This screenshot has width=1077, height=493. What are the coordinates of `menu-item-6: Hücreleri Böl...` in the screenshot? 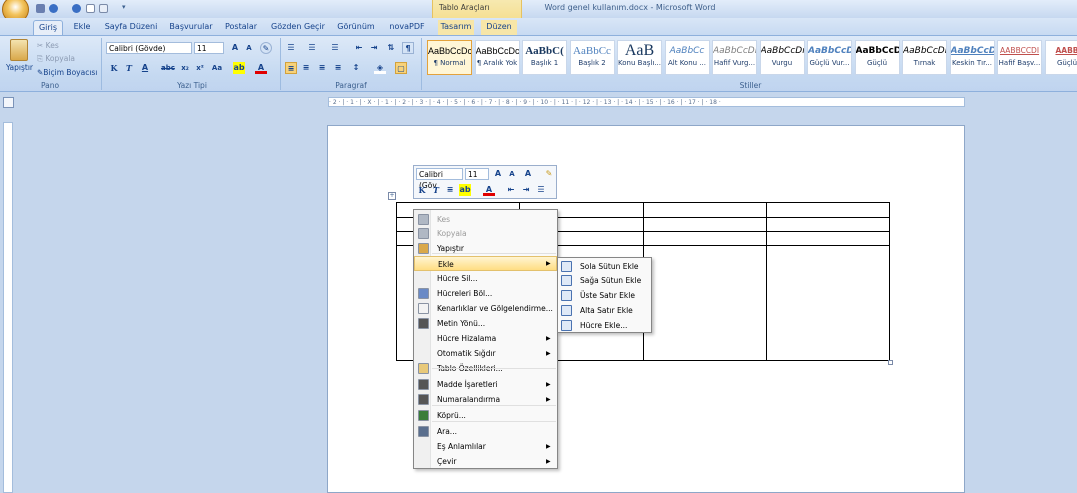 It's located at (485, 293).